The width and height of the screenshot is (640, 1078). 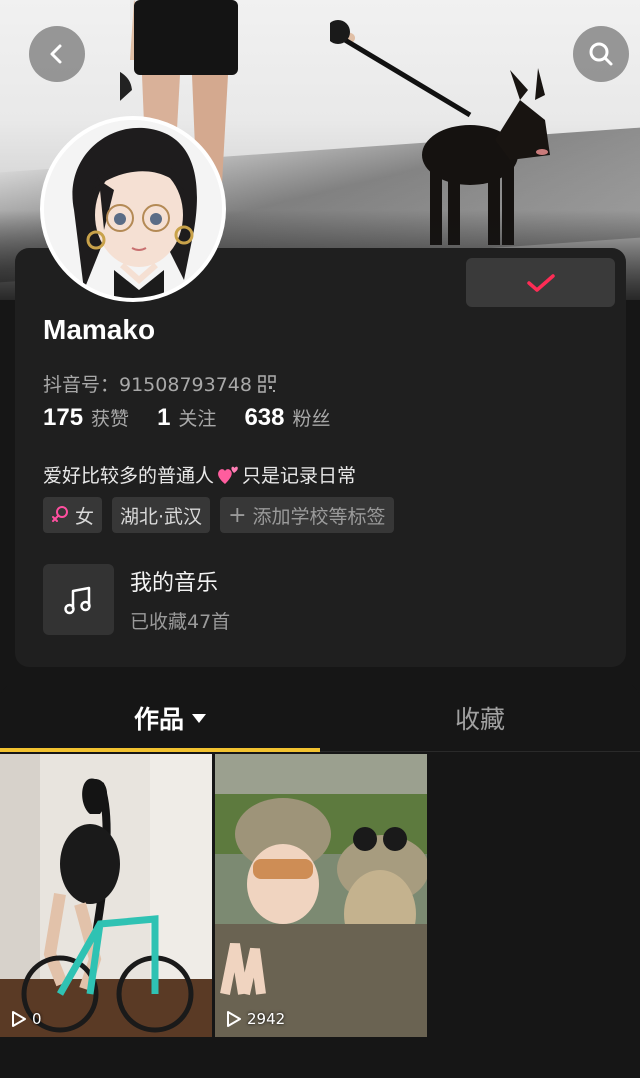 I want to click on check-icon, so click(x=540, y=282).